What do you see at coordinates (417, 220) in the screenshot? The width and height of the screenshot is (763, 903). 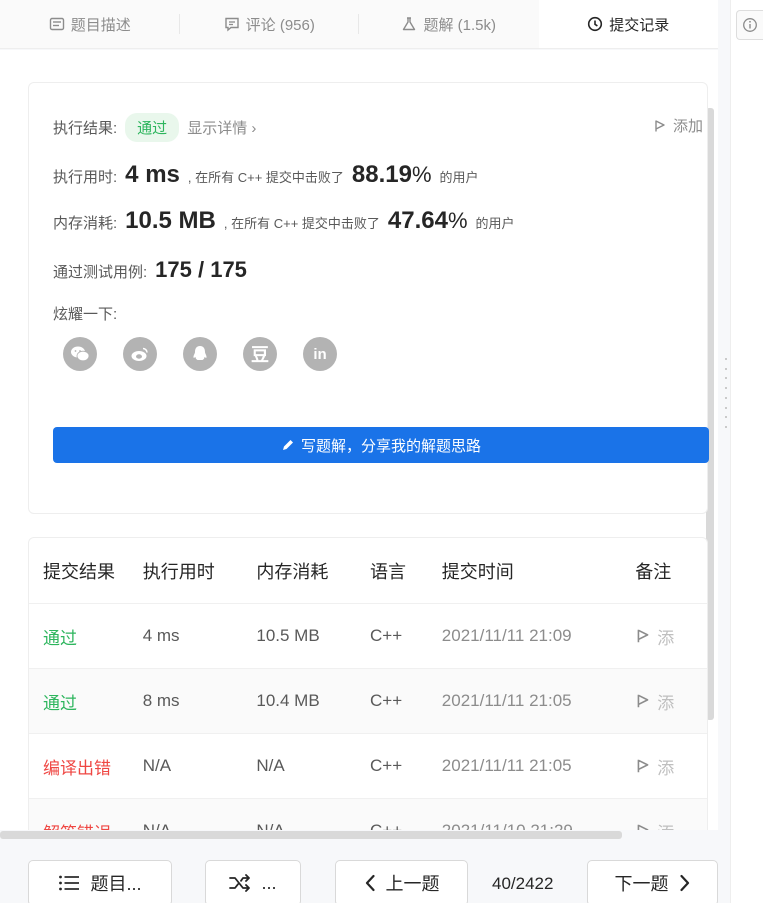 I see `memory-percent: 47.64` at bounding box center [417, 220].